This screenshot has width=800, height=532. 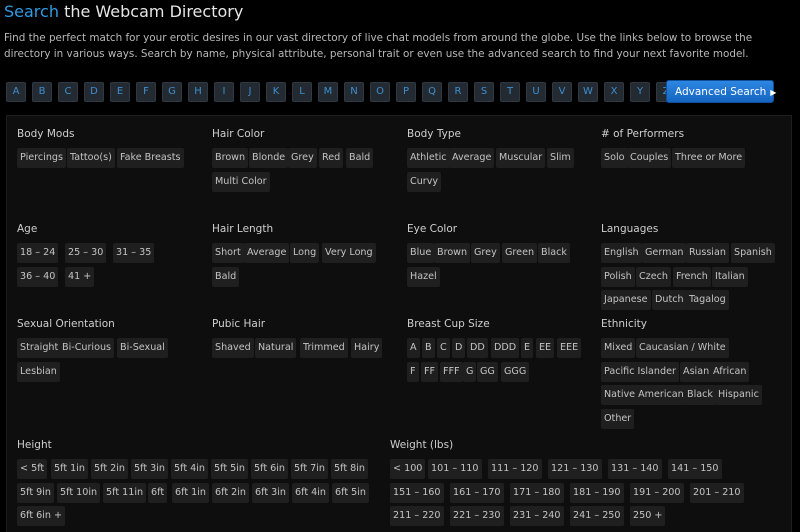 What do you see at coordinates (158, 492) in the screenshot?
I see `filter-tag: 6ft` at bounding box center [158, 492].